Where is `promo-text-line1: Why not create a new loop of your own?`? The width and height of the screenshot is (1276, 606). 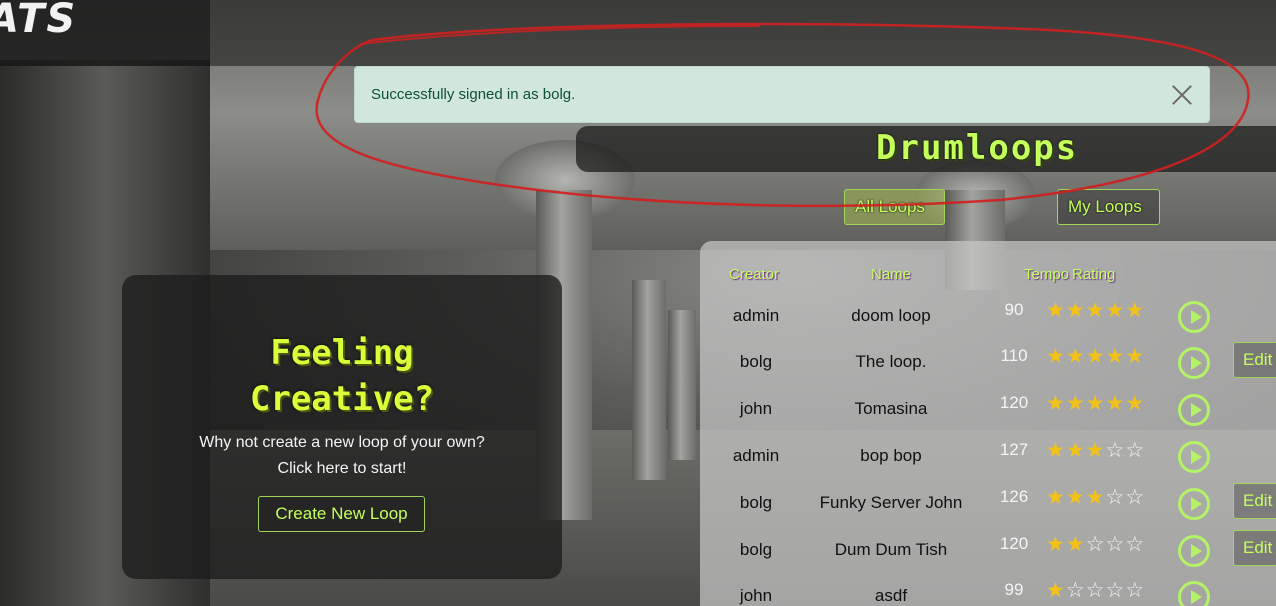 promo-text-line1: Why not create a new loop of your own? is located at coordinates (342, 442).